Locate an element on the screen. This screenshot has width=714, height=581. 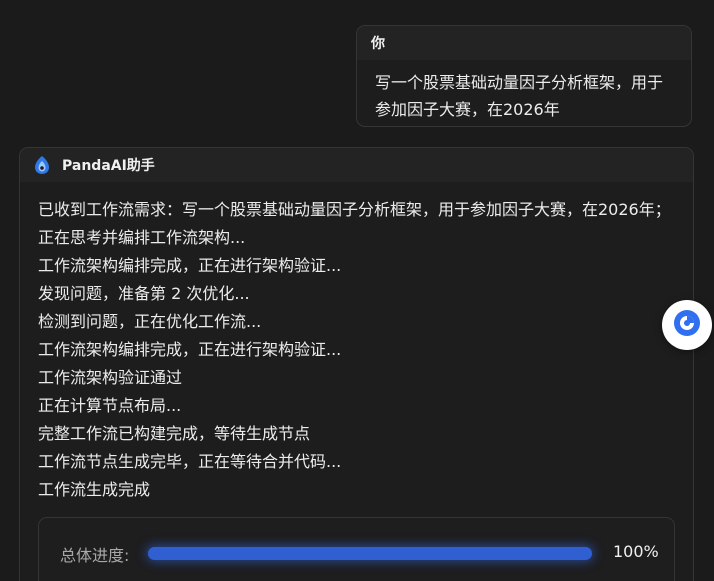
assistant-sender-name: PandaAI助手 is located at coordinates (108, 166).